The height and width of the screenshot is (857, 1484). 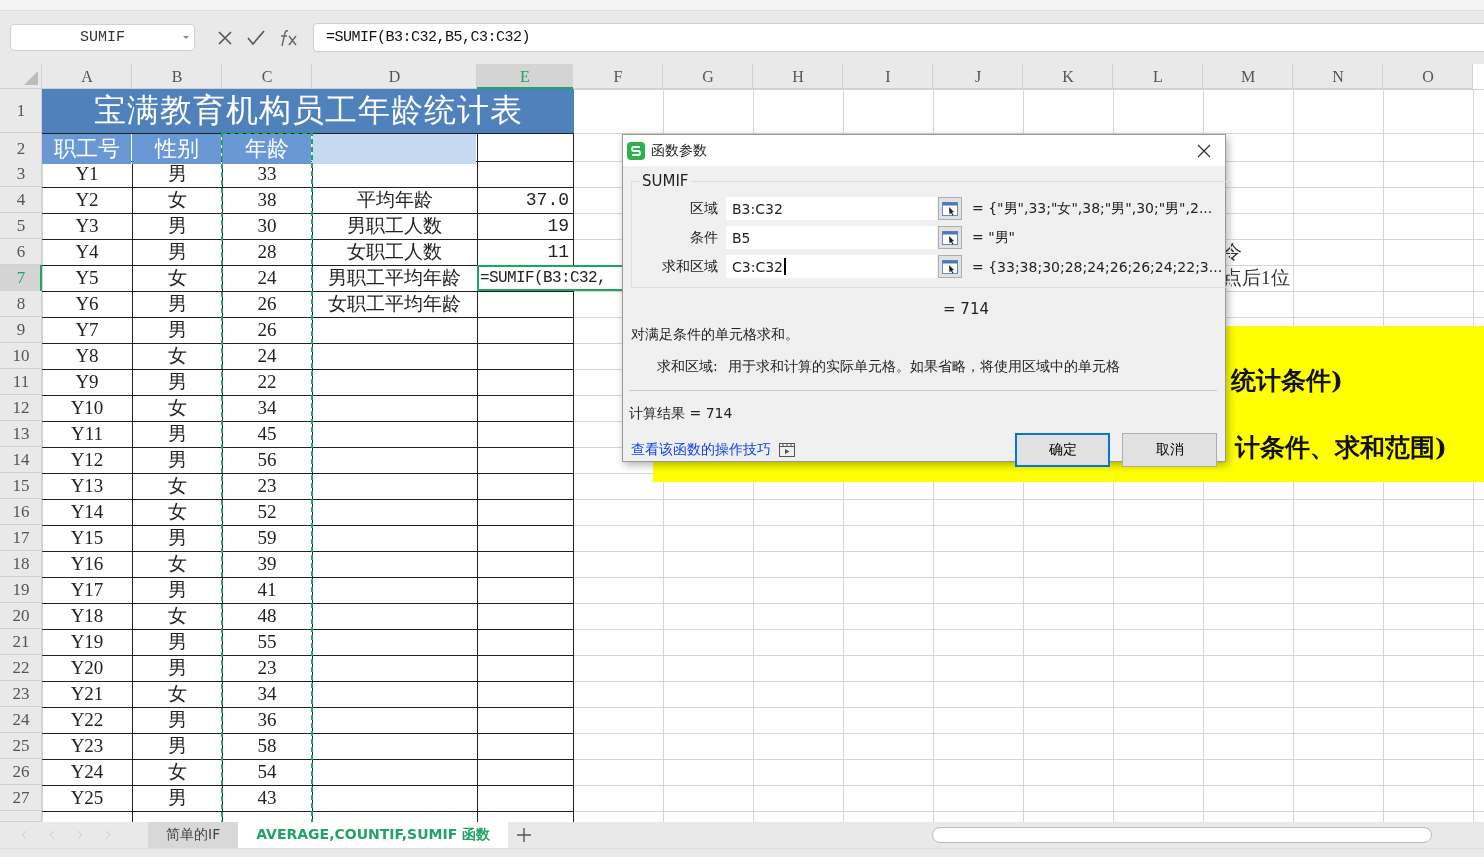 I want to click on table-cell: 28, so click(x=267, y=252).